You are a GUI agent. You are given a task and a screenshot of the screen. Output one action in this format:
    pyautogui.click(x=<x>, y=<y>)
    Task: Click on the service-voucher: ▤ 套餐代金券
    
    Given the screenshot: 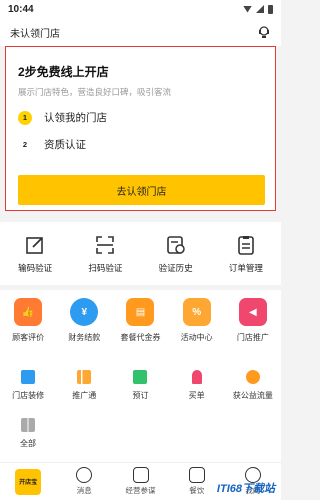 What is the action you would take?
    pyautogui.click(x=140, y=320)
    